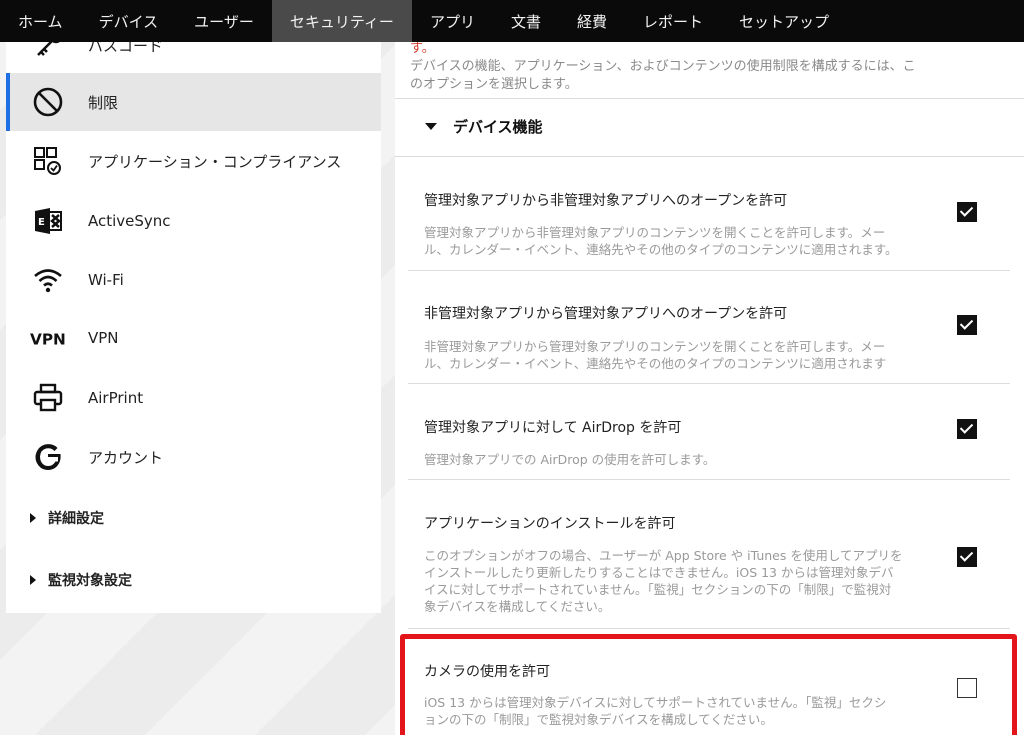 This screenshot has width=1024, height=735. What do you see at coordinates (341, 21) in the screenshot?
I see `tab-security: セキュリティー` at bounding box center [341, 21].